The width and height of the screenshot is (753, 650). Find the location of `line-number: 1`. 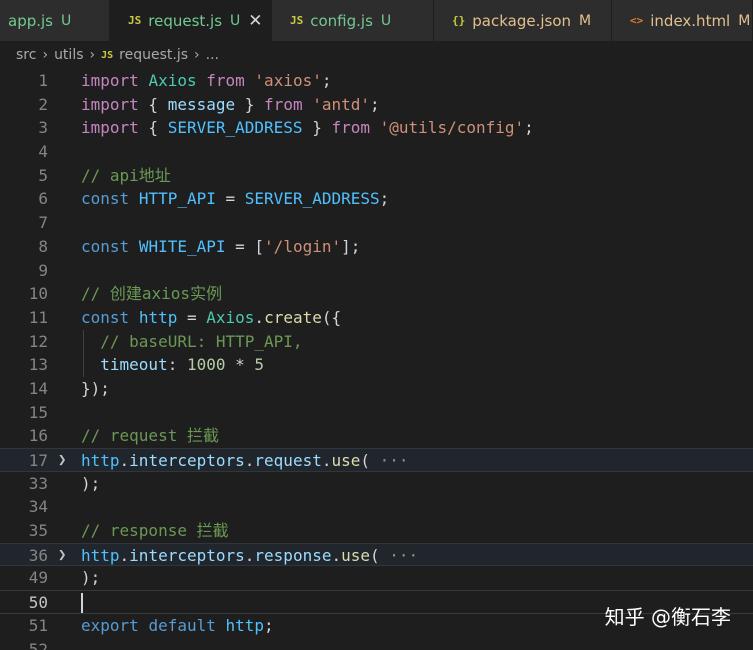

line-number: 1 is located at coordinates (43, 80).